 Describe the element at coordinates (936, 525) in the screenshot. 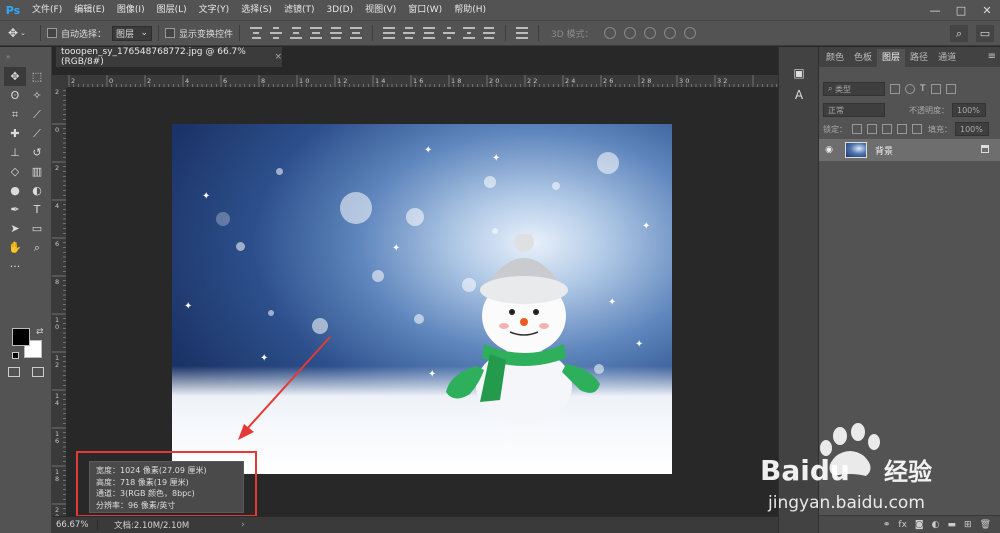

I see `adjustment-layer-icon: ◐` at that location.